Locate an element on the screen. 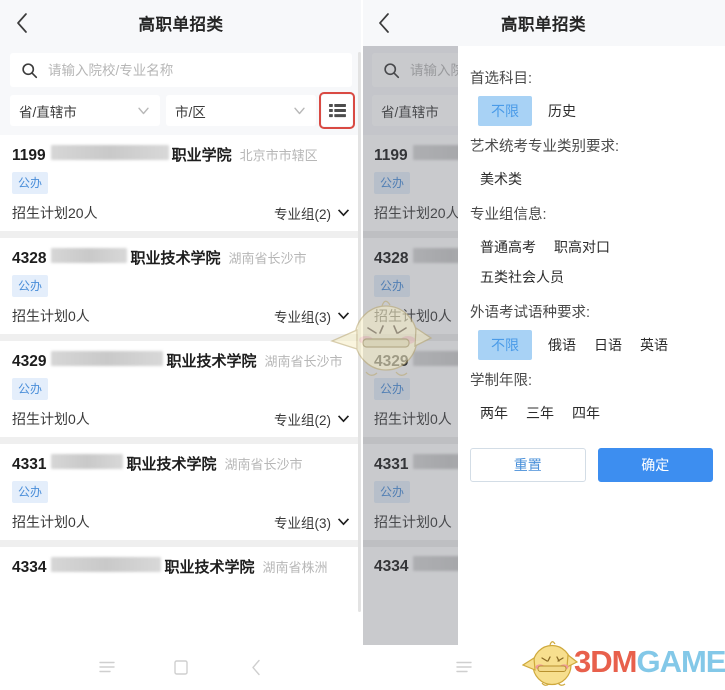 The width and height of the screenshot is (725, 690). filter-row: 省/直辖市 市/区 is located at coordinates (182, 110).